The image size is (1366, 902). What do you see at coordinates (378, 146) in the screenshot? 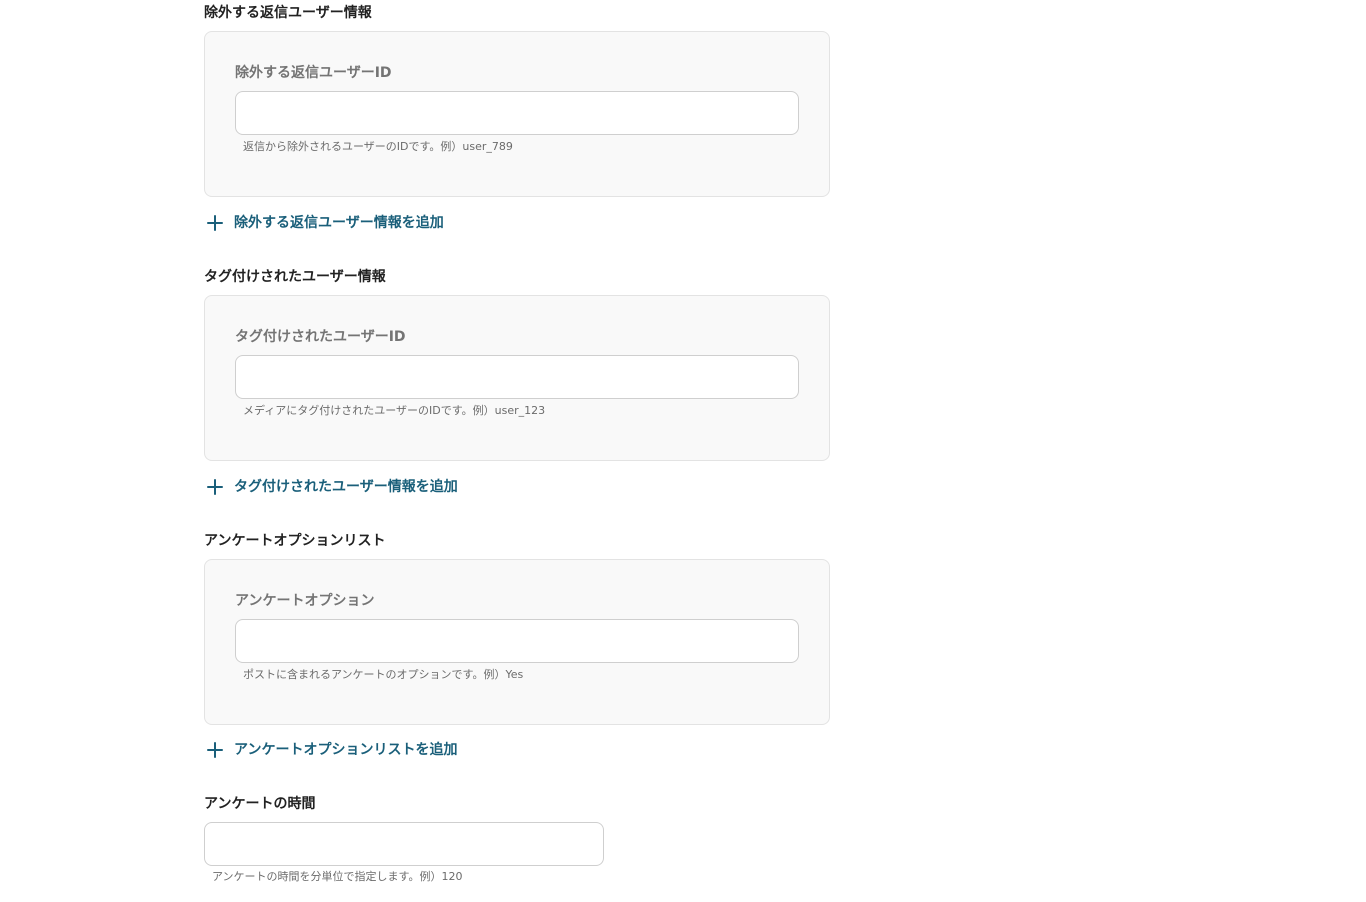
I see `hint-excluded-reply-user-id: 返信から除外されるユーザーのIDです。例）user_789` at bounding box center [378, 146].